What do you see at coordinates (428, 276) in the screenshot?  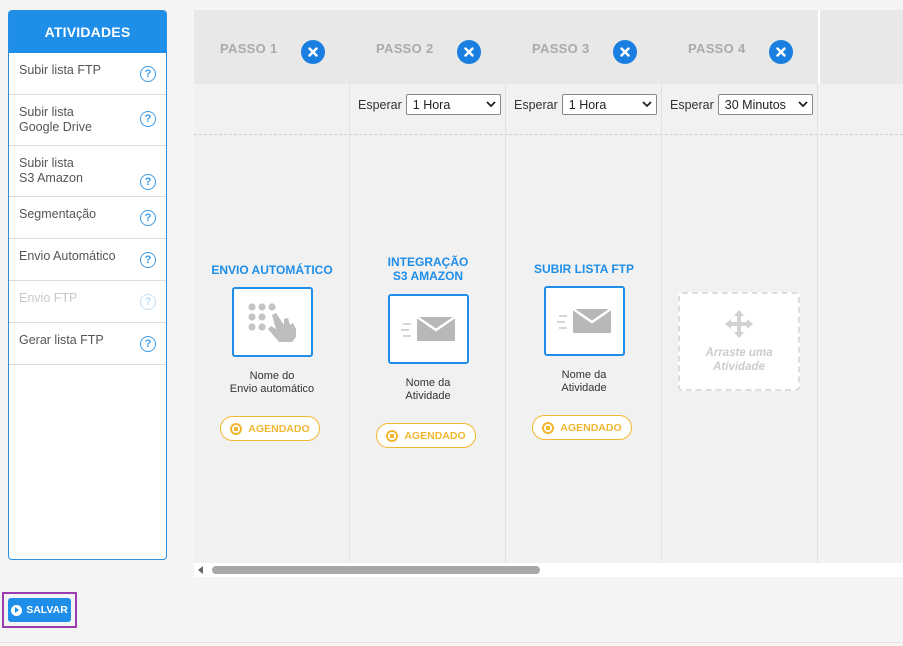 I see `activity-title-line: S3 AMAZON` at bounding box center [428, 276].